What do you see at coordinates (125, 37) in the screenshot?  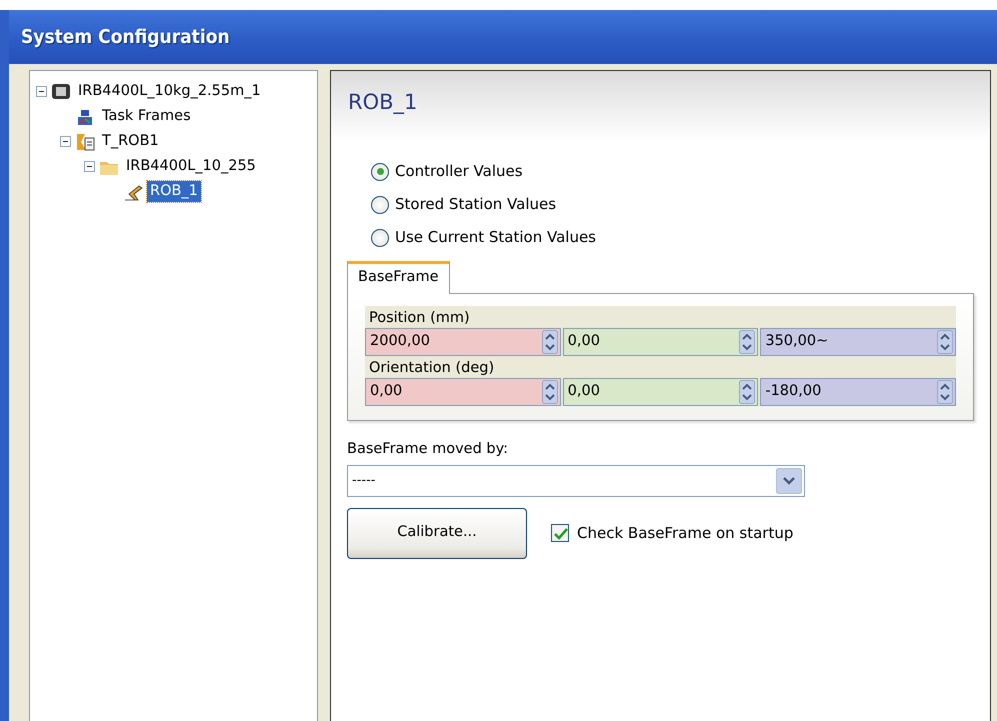 I see `window-title: System Configuration` at bounding box center [125, 37].